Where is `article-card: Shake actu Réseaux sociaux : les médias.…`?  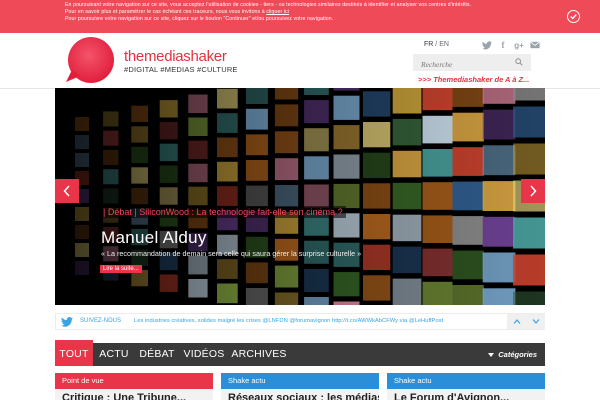 article-card: Shake actu Réseaux sociaux : les médias.… is located at coordinates (300, 386).